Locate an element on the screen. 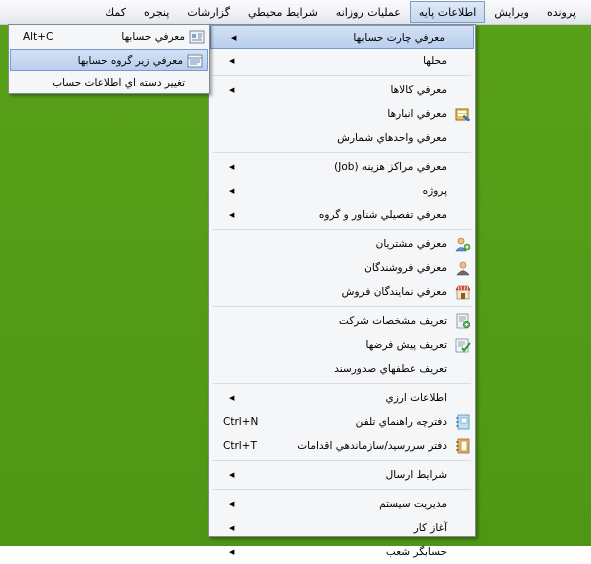 The height and width of the screenshot is (564, 591). submenu-item-batch-account-change: تغيير دسته اي اطلاعات حساب is located at coordinates (109, 83).